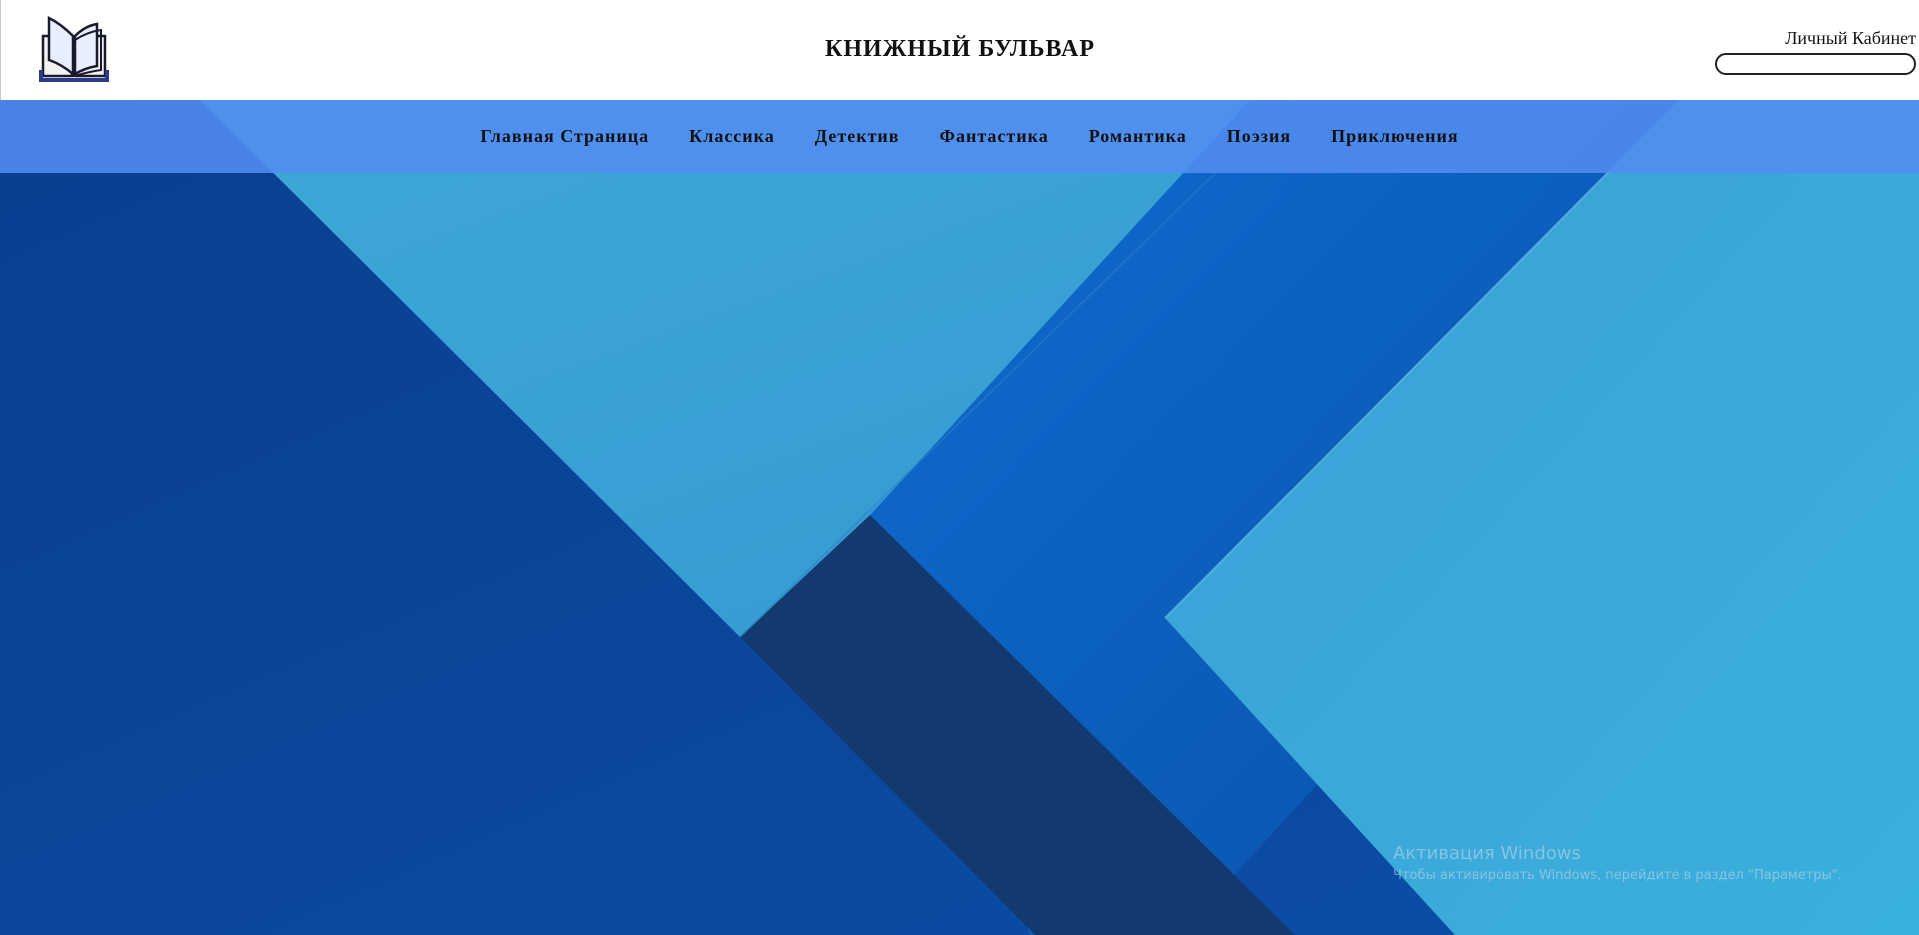 The image size is (1919, 935). What do you see at coordinates (1815, 64) in the screenshot?
I see `account-input` at bounding box center [1815, 64].